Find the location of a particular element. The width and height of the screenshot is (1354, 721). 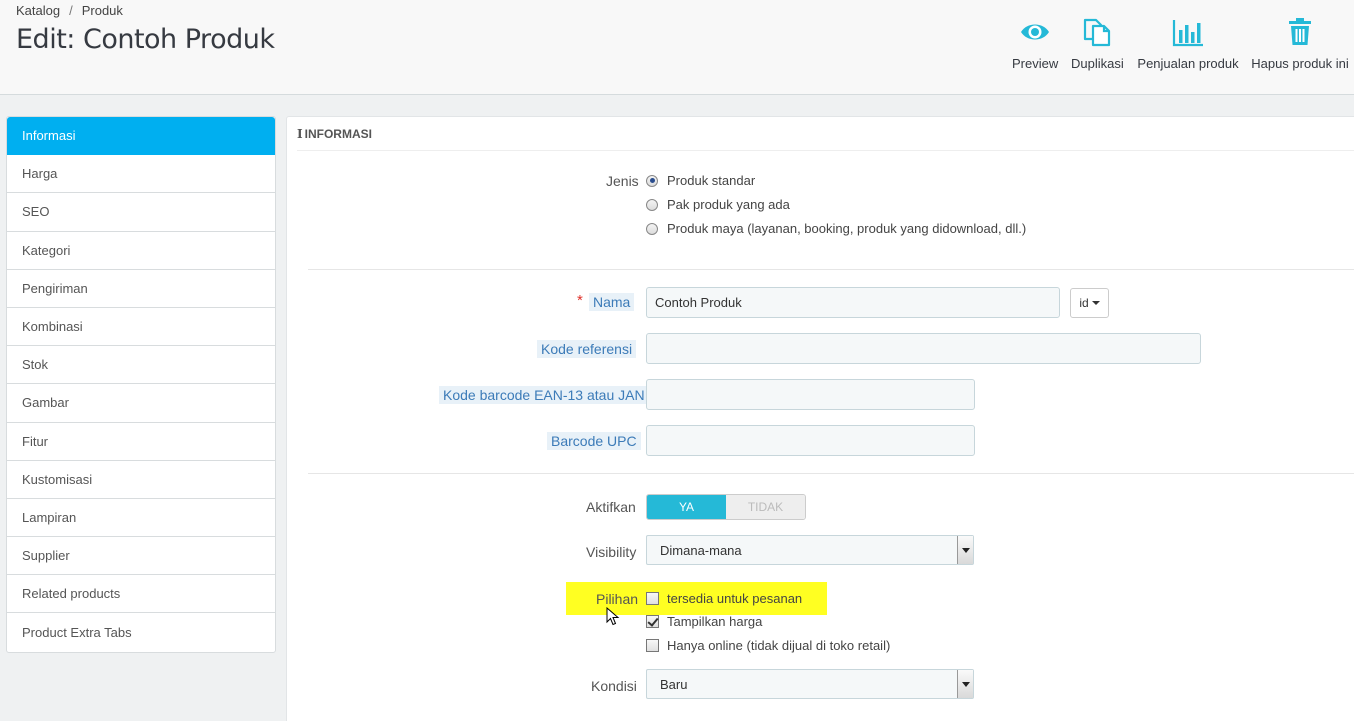

panel-heading: i INFORMASI is located at coordinates (825, 134).